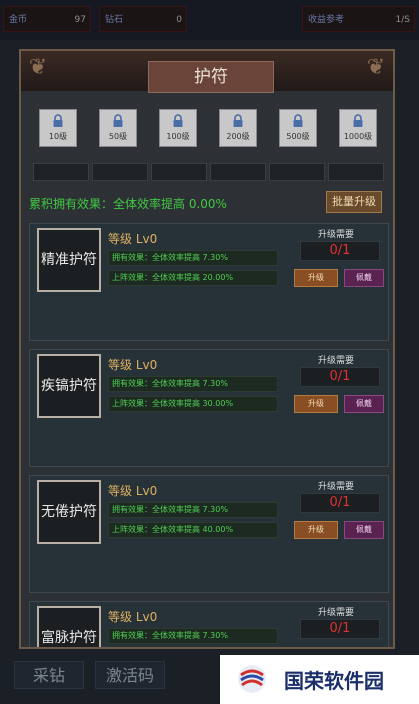 Image resolution: width=419 pixels, height=704 pixels. What do you see at coordinates (130, 675) in the screenshot?
I see `activation-code-button: 激活码` at bounding box center [130, 675].